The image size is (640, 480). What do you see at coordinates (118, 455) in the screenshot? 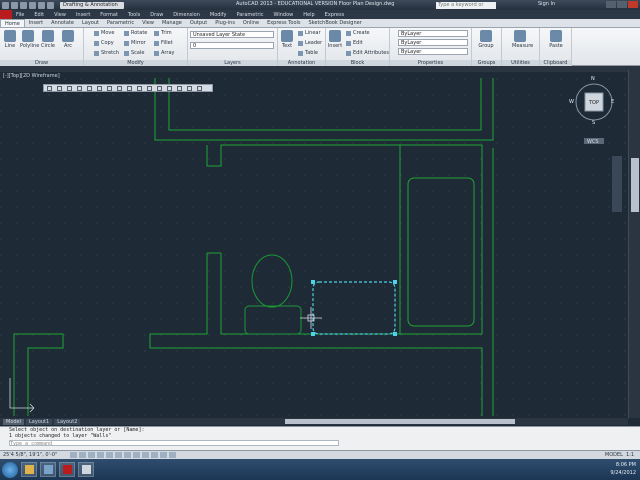
I see `otrack-toggle` at bounding box center [118, 455].